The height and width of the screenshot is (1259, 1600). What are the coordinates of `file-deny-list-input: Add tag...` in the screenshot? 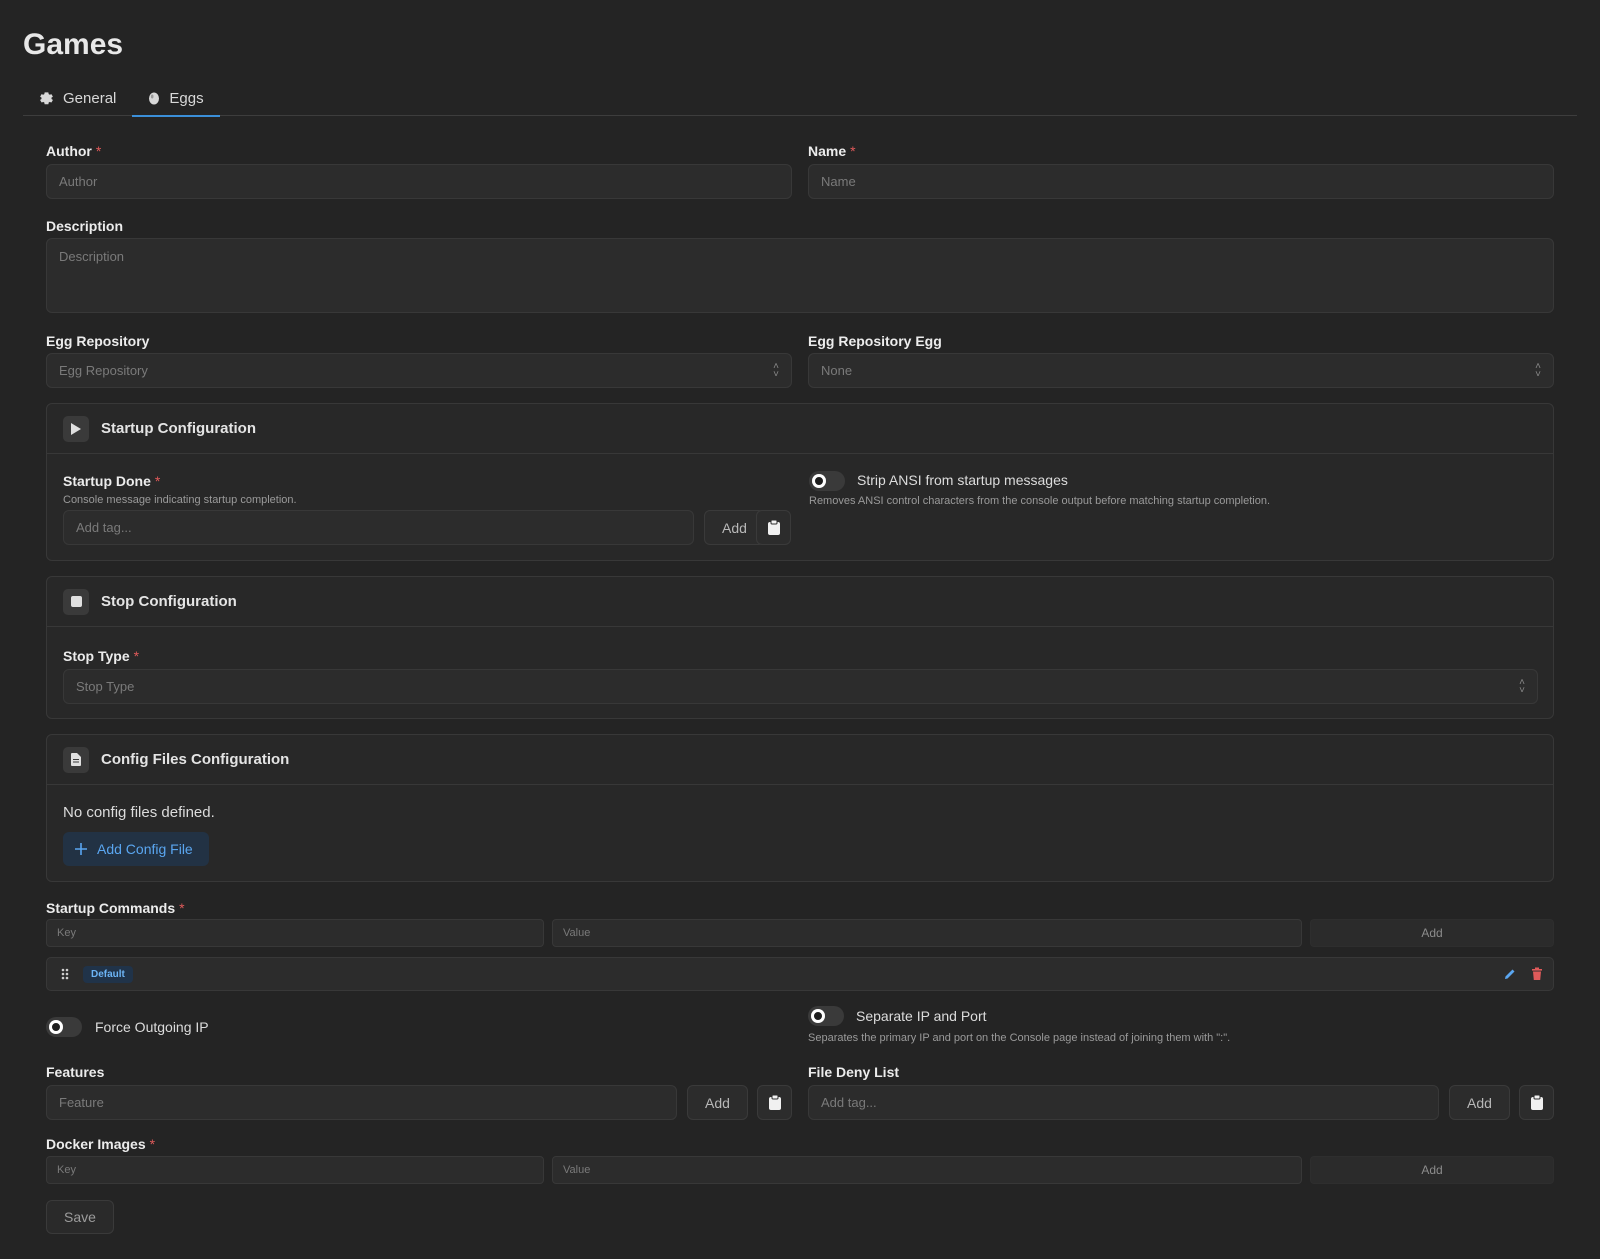 It's located at (1123, 1102).